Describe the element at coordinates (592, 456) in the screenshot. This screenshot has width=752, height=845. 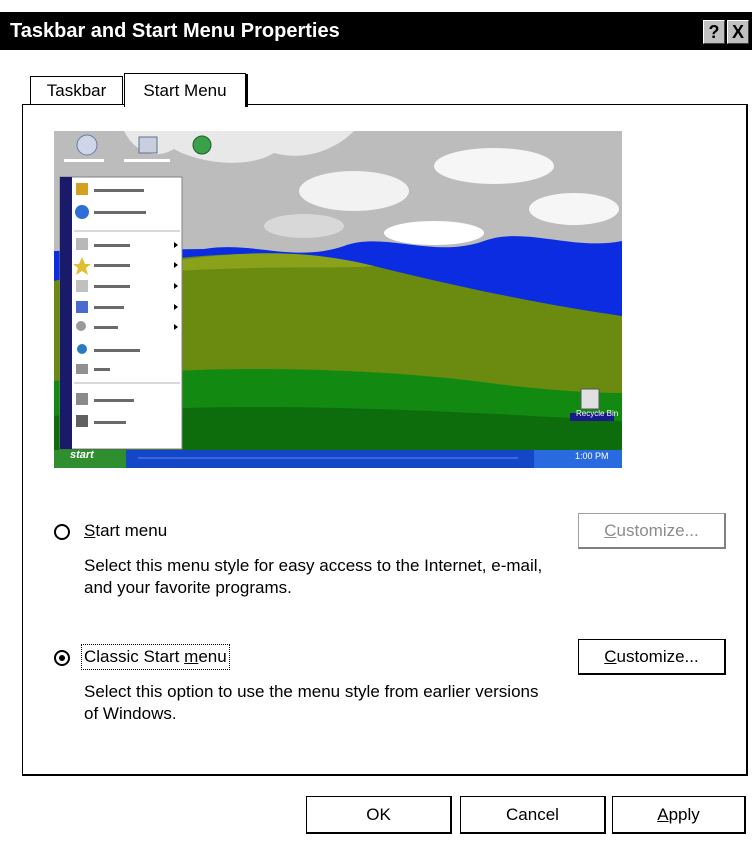
I see `preview-clock: 1:00 PM` at that location.